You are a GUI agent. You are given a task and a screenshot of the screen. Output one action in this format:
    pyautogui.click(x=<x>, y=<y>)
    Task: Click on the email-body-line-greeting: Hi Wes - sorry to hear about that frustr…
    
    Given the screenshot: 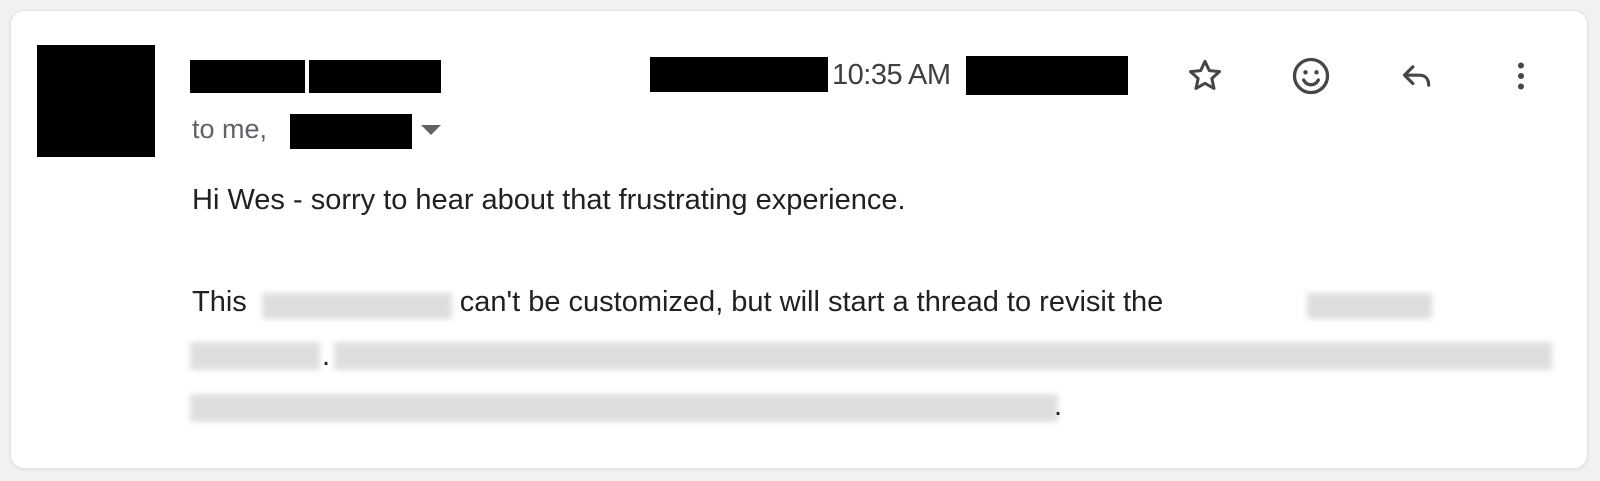 What is the action you would take?
    pyautogui.click(x=549, y=200)
    